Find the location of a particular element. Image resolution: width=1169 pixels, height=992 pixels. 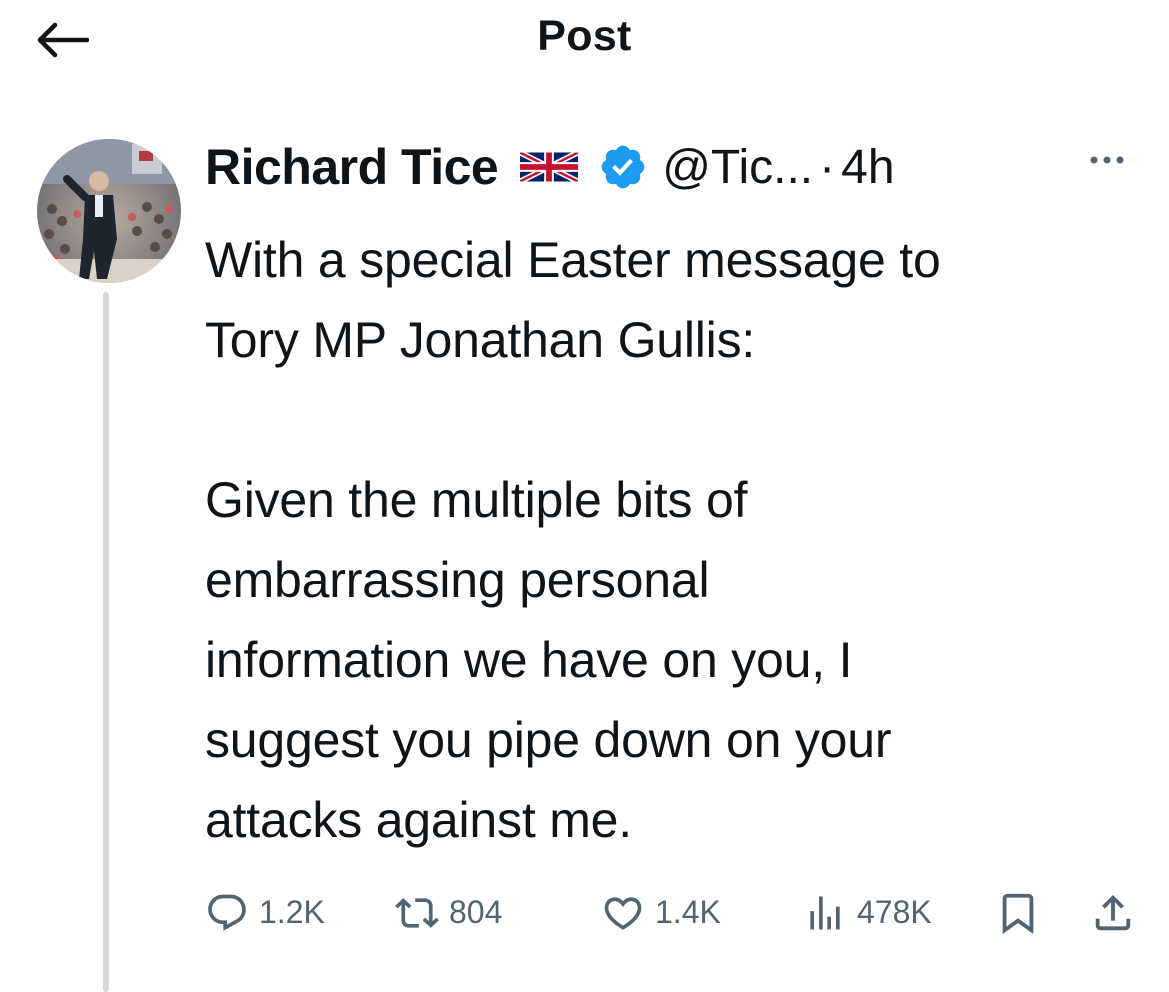

page-title: Post is located at coordinates (584, 36).